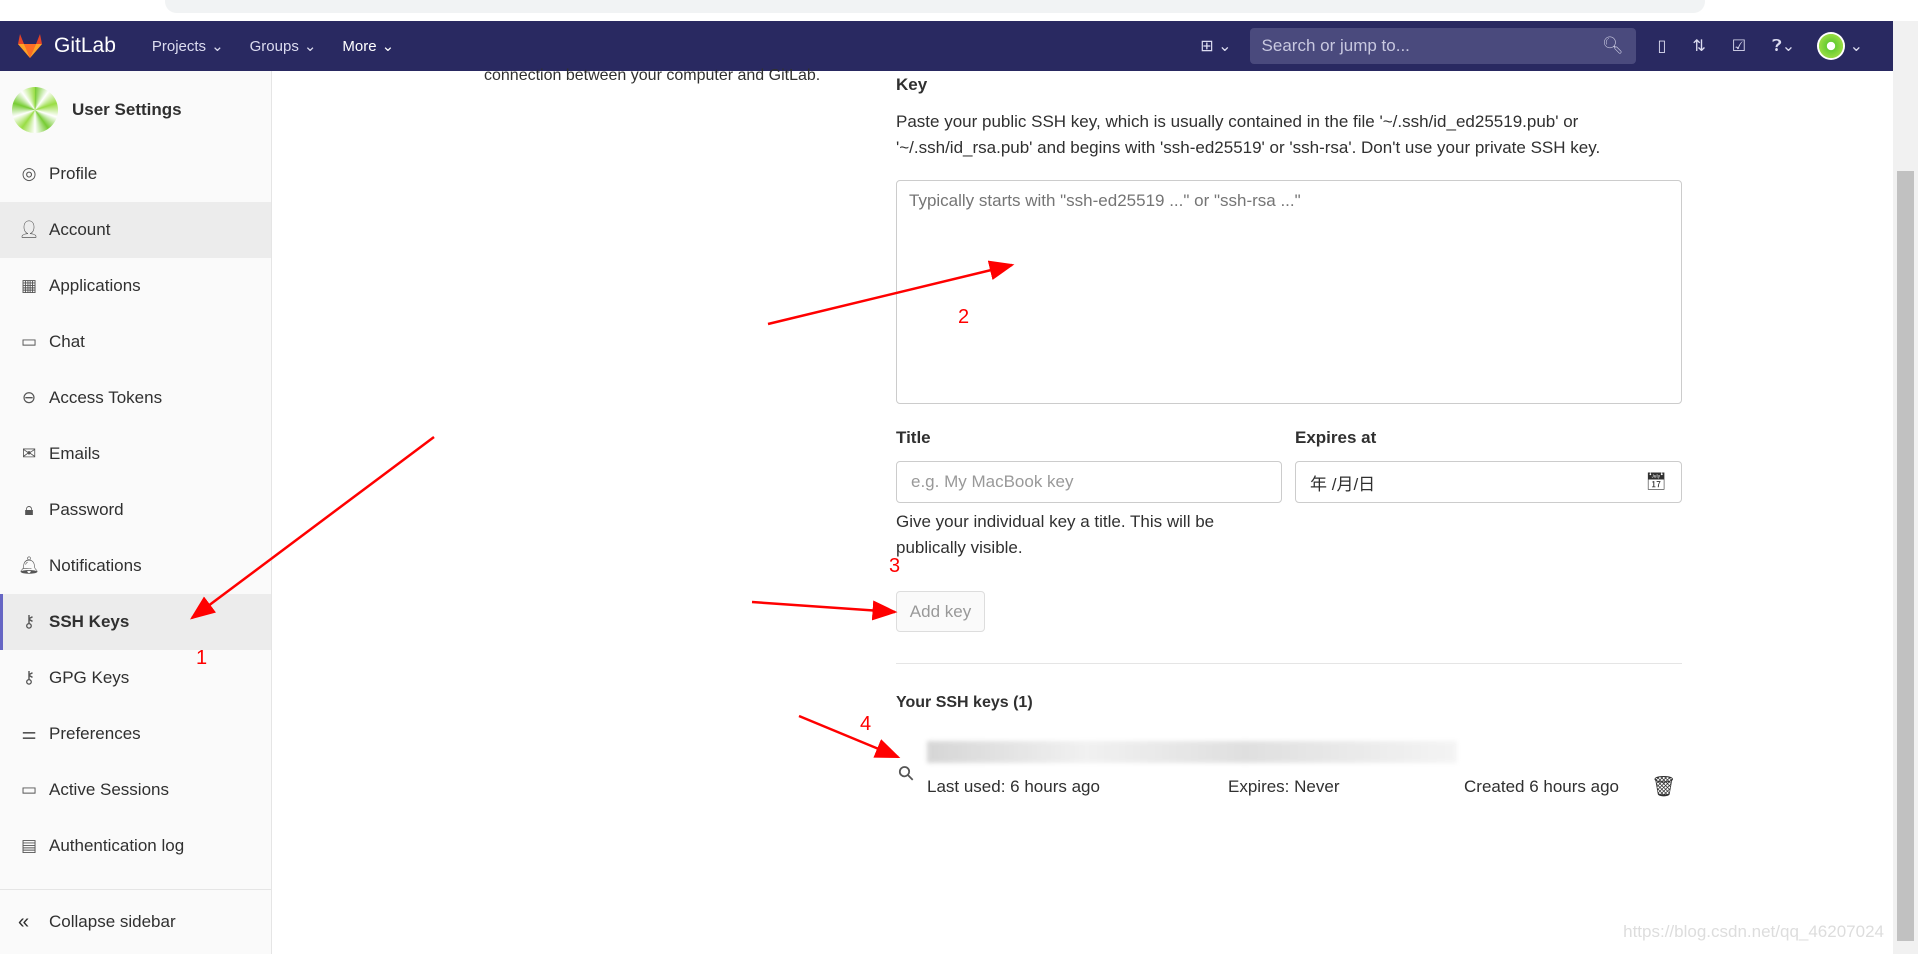 Image resolution: width=1918 pixels, height=954 pixels. Describe the element at coordinates (117, 845) in the screenshot. I see `sidebar-item-label: Authentication log` at that location.